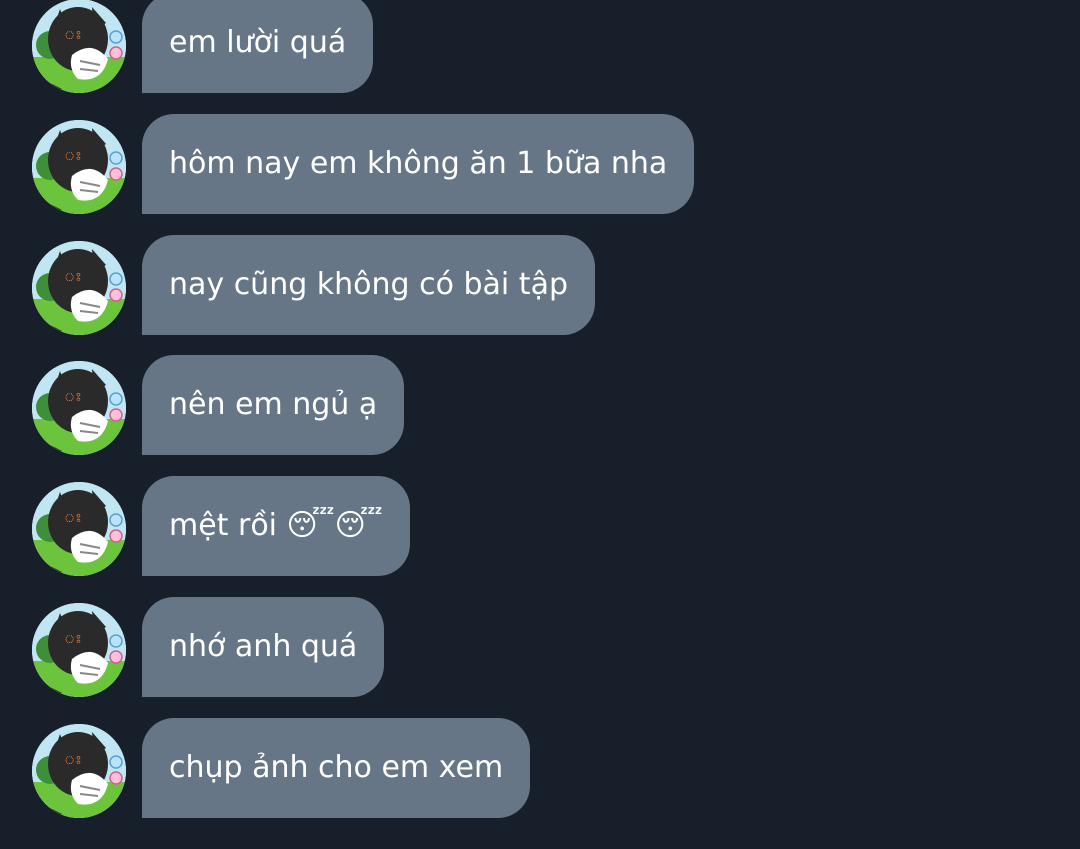 The height and width of the screenshot is (849, 1080). I want to click on message-row: ঃ mệt rồi 😴😴, so click(540, 526).